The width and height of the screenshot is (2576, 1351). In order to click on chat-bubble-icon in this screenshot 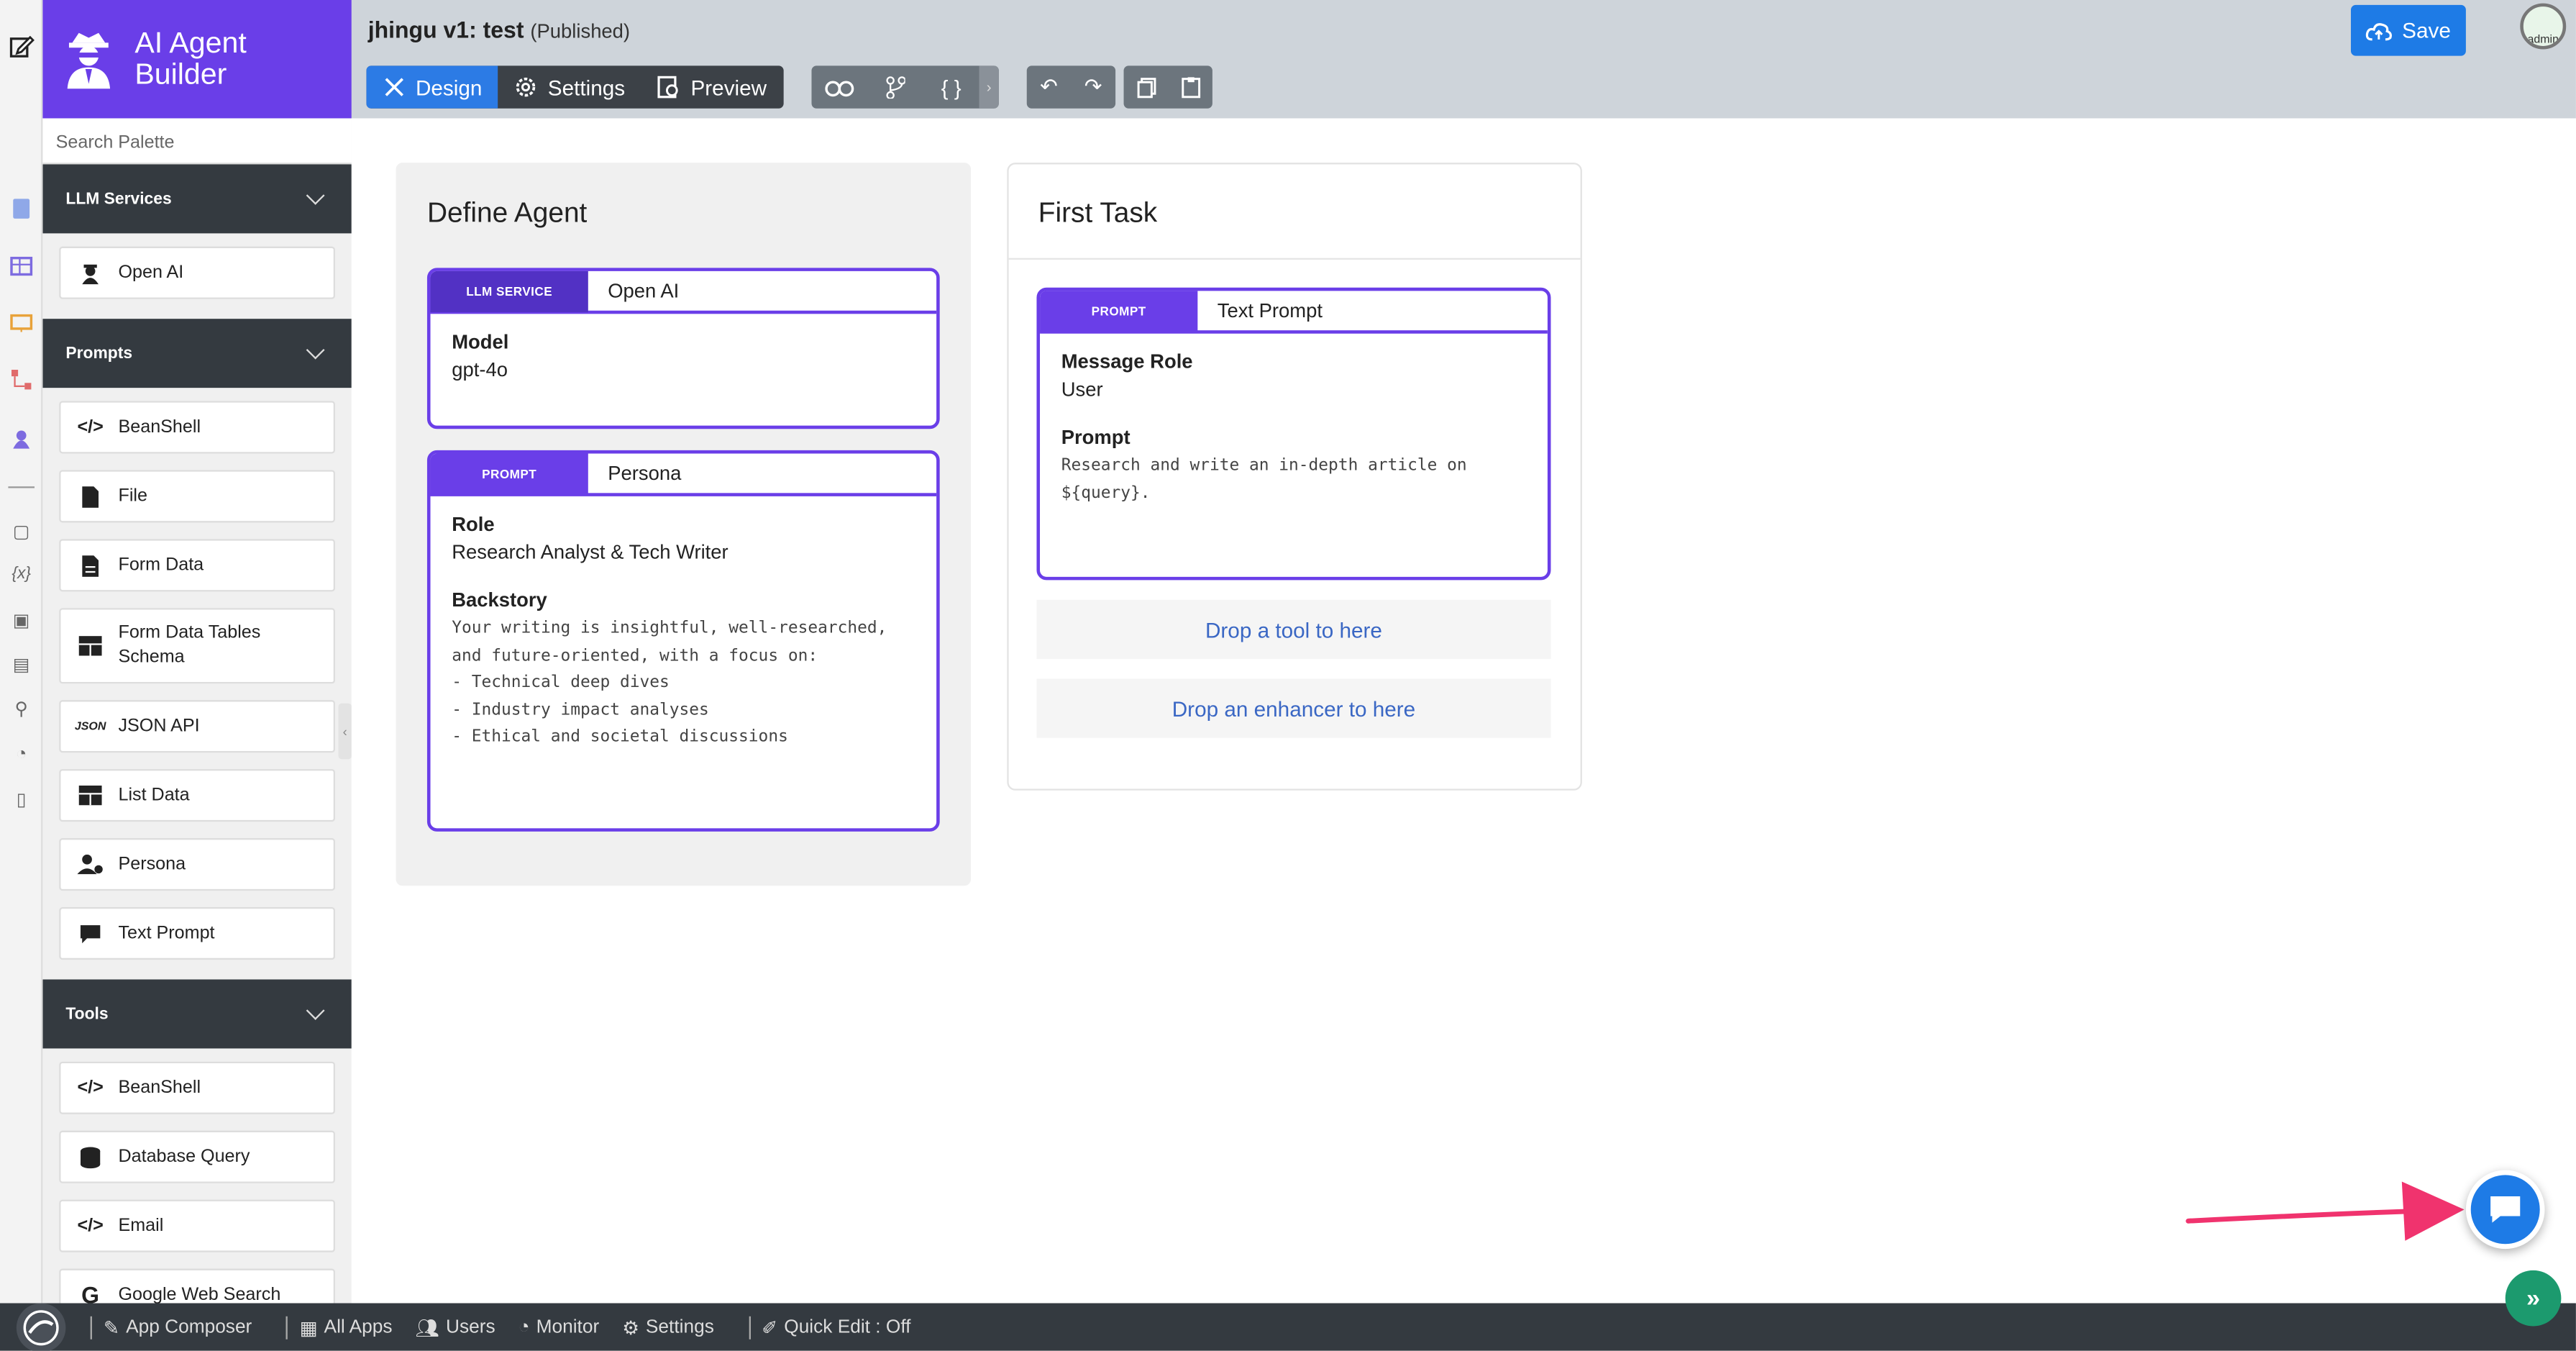, I will do `click(2505, 1210)`.